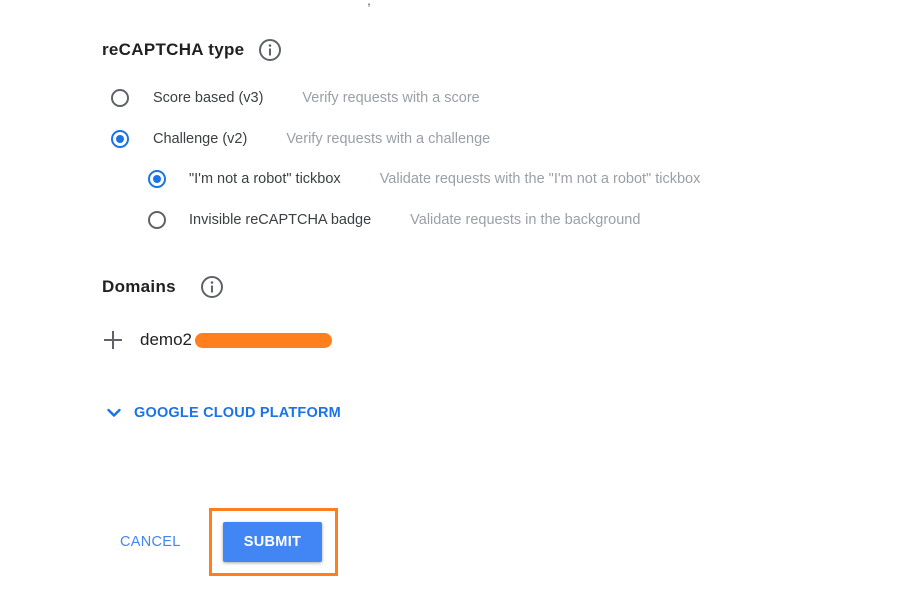  What do you see at coordinates (388, 139) in the screenshot?
I see `radio-description: Verify requests with a challenge` at bounding box center [388, 139].